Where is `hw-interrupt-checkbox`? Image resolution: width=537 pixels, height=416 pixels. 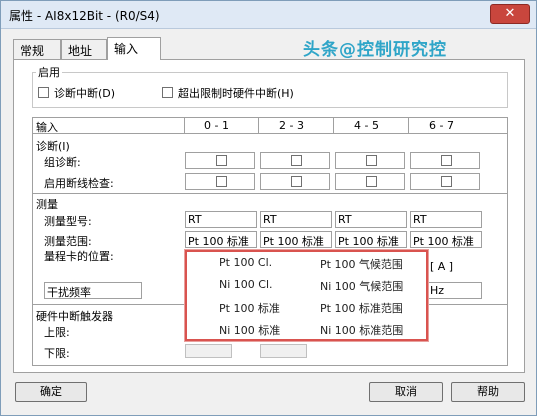 hw-interrupt-checkbox is located at coordinates (167, 92).